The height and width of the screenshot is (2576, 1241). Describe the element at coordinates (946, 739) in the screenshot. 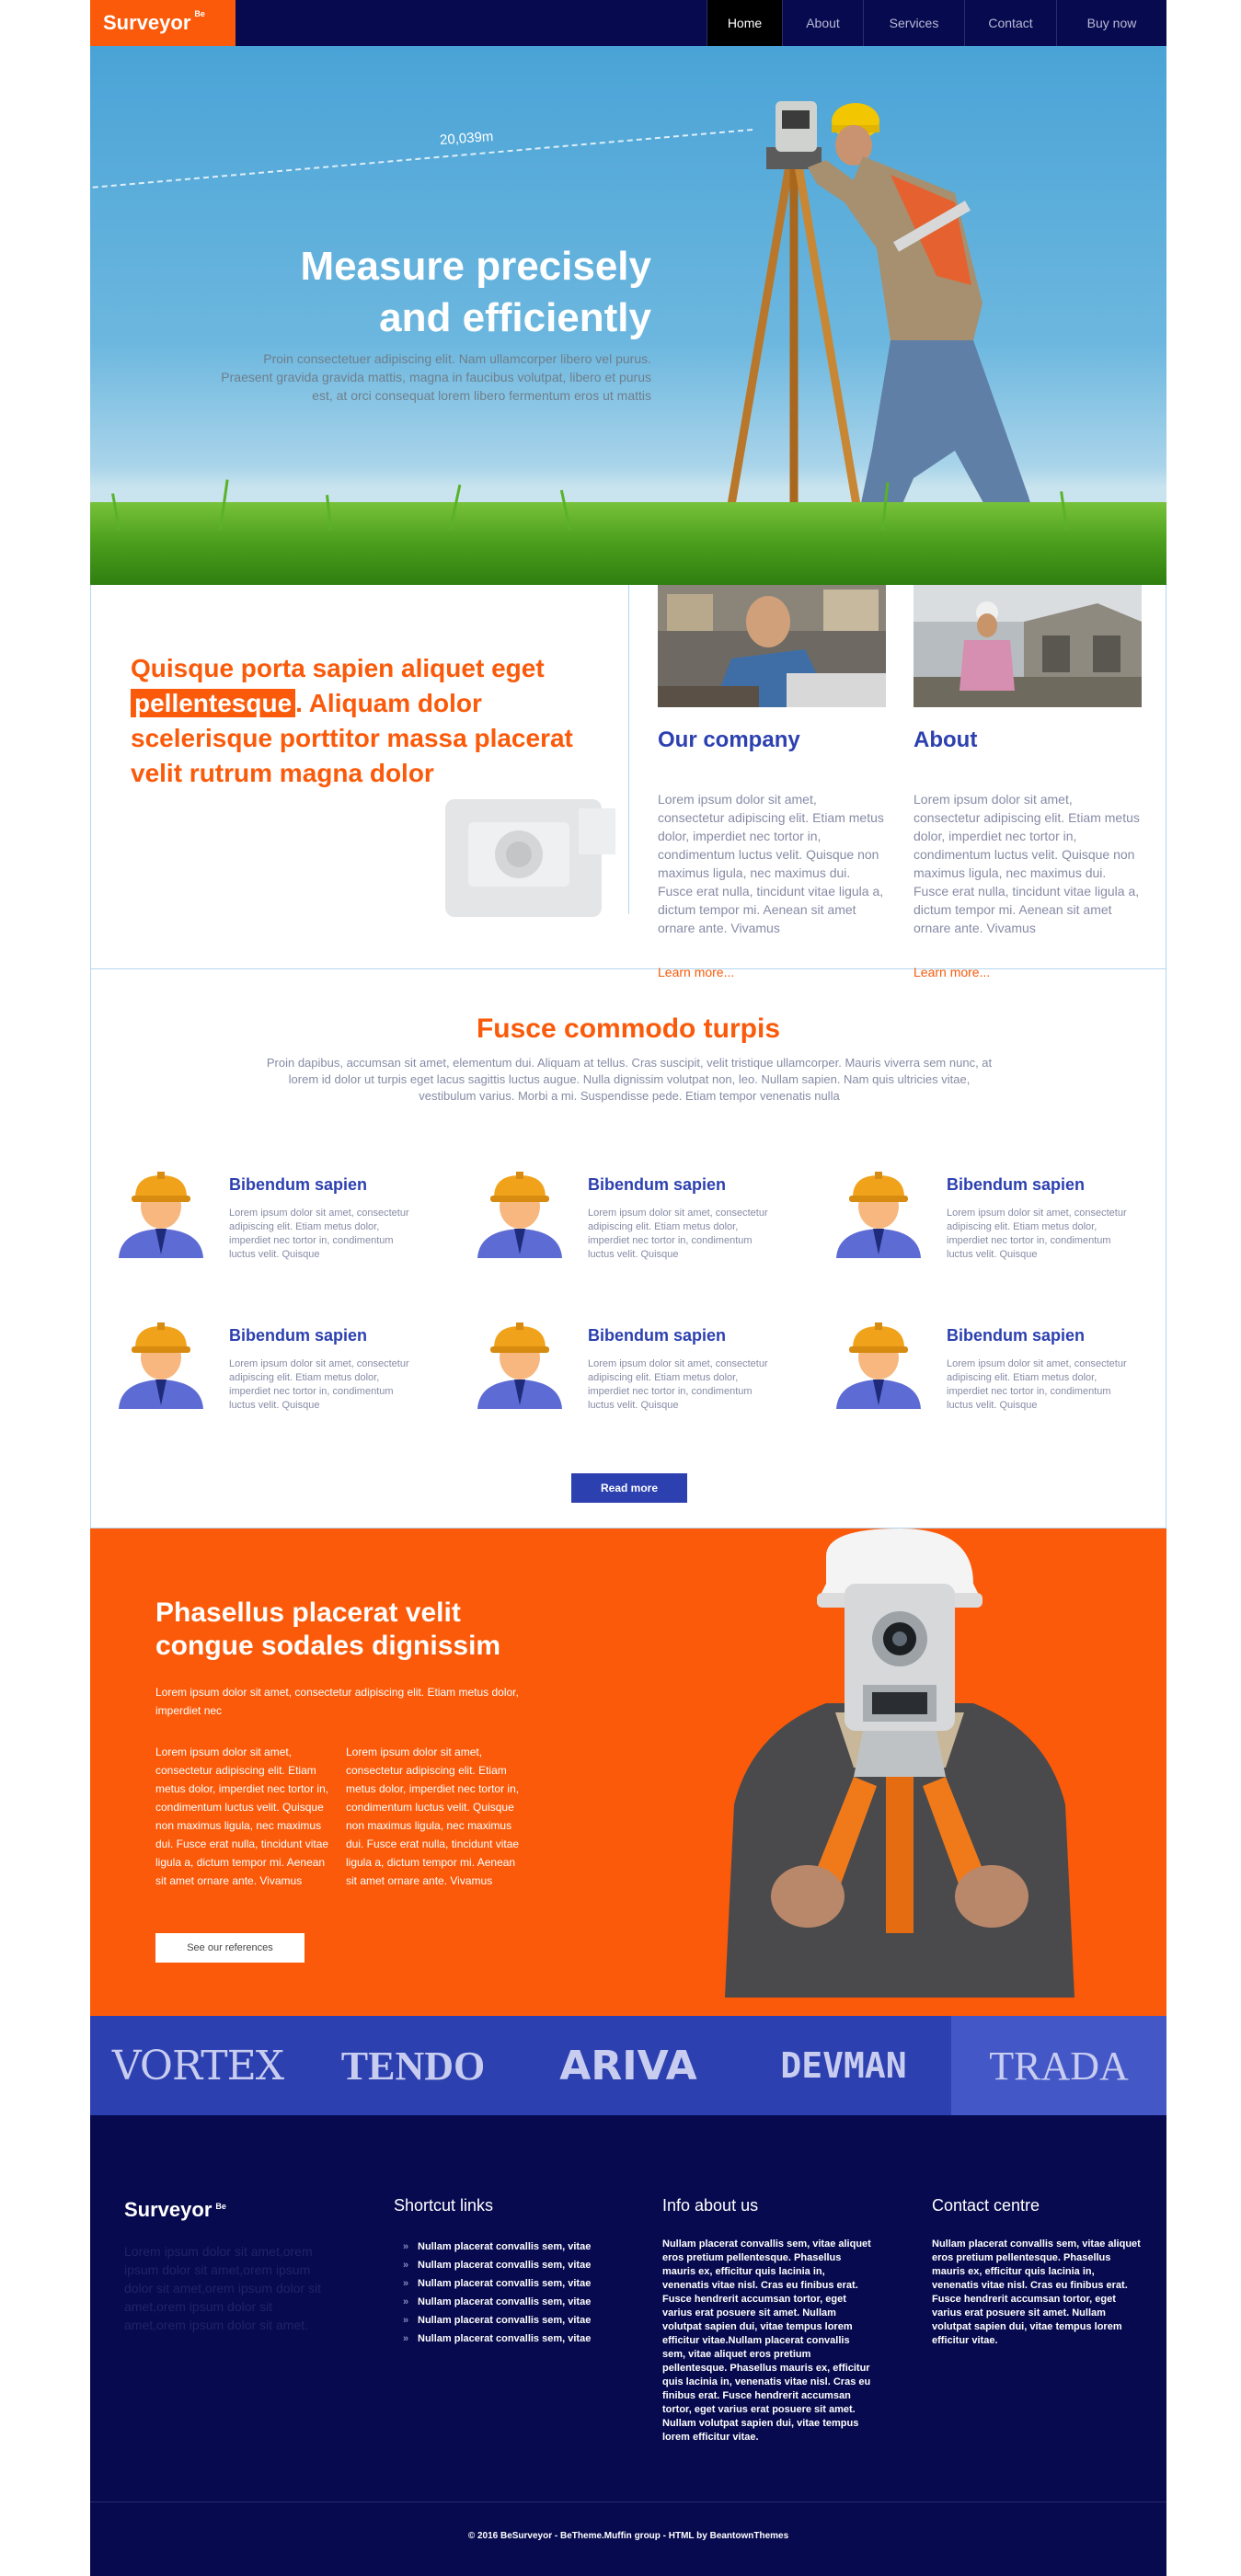

I see `card-title: About` at that location.